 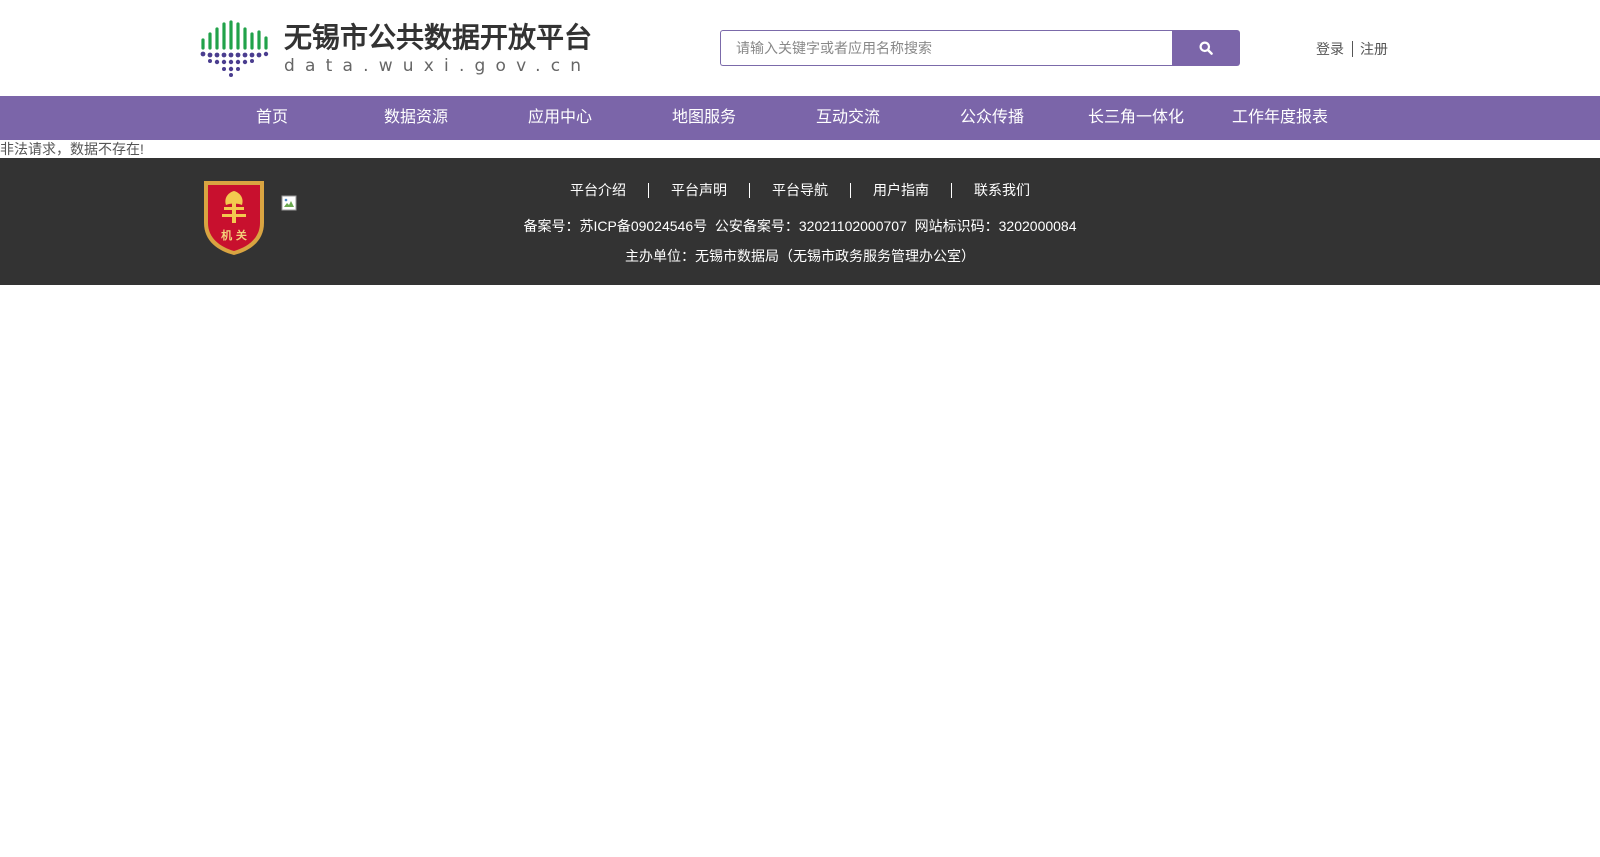 What do you see at coordinates (704, 118) in the screenshot?
I see `nav-item-map-service: 地图服务` at bounding box center [704, 118].